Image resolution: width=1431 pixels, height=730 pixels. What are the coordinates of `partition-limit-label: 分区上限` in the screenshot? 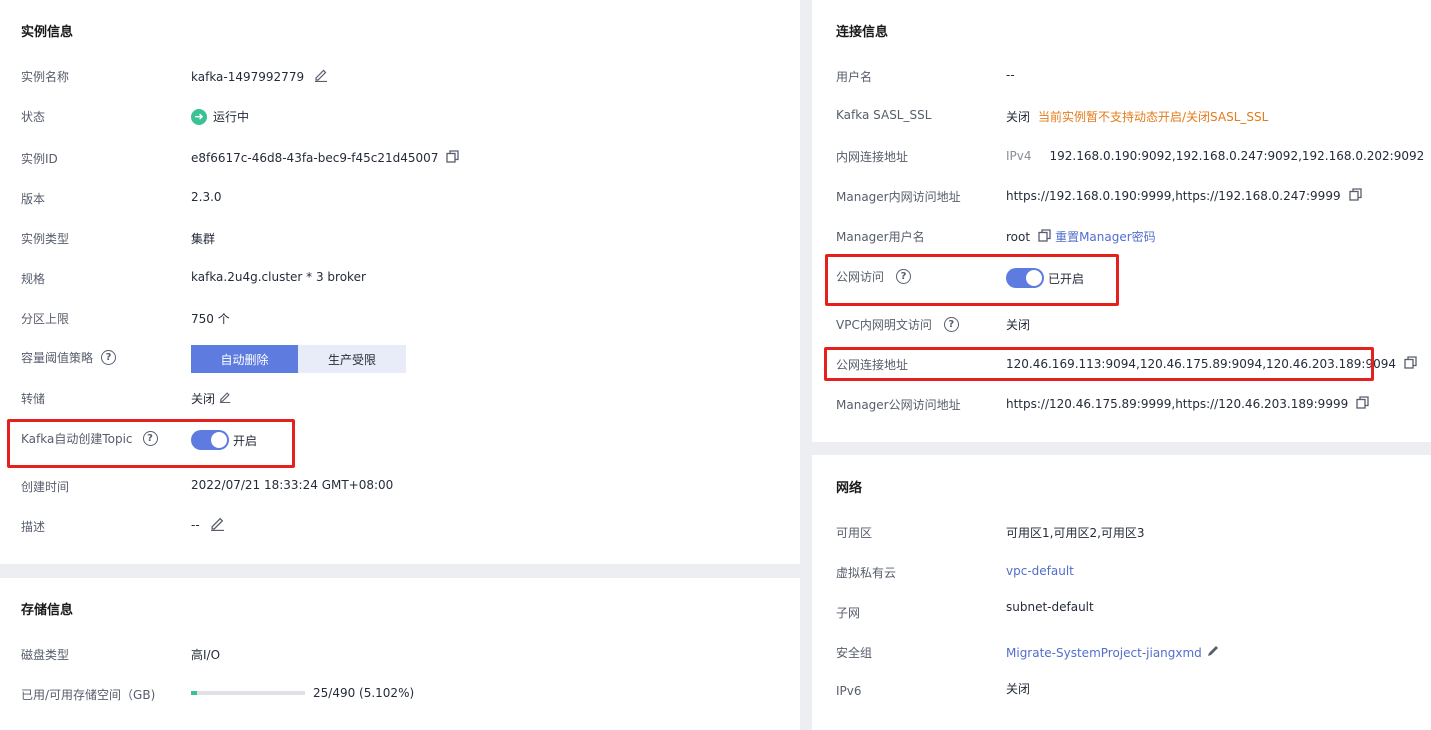 It's located at (45, 319).